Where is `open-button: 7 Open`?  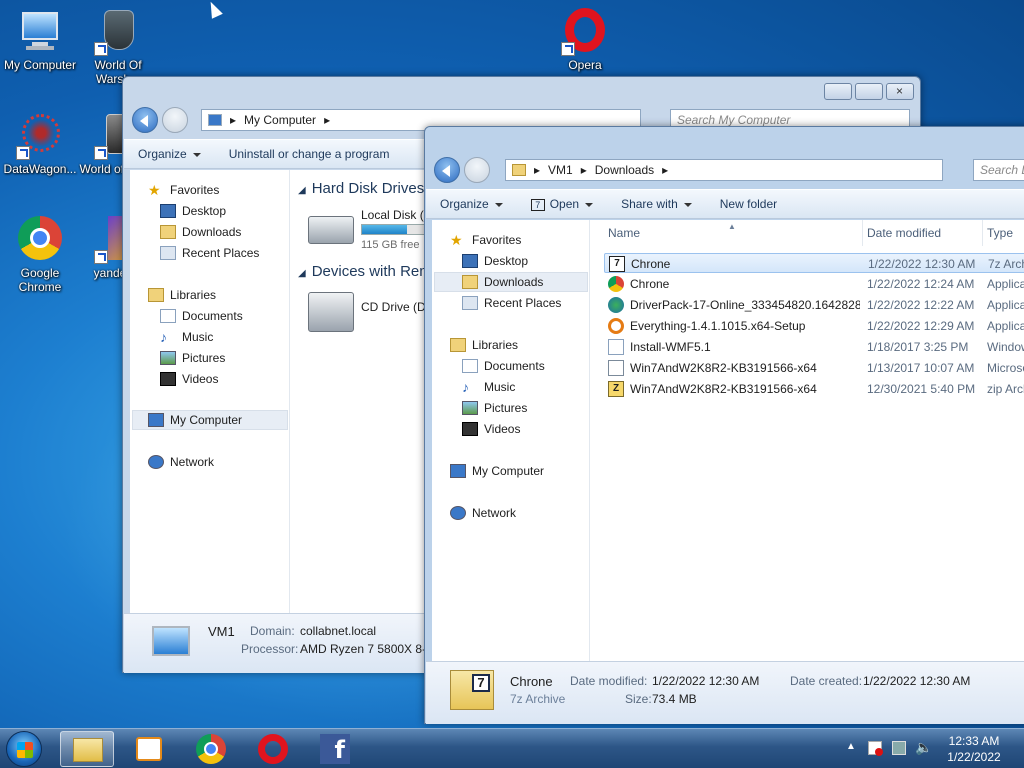
open-button: 7 Open is located at coordinates (562, 204).